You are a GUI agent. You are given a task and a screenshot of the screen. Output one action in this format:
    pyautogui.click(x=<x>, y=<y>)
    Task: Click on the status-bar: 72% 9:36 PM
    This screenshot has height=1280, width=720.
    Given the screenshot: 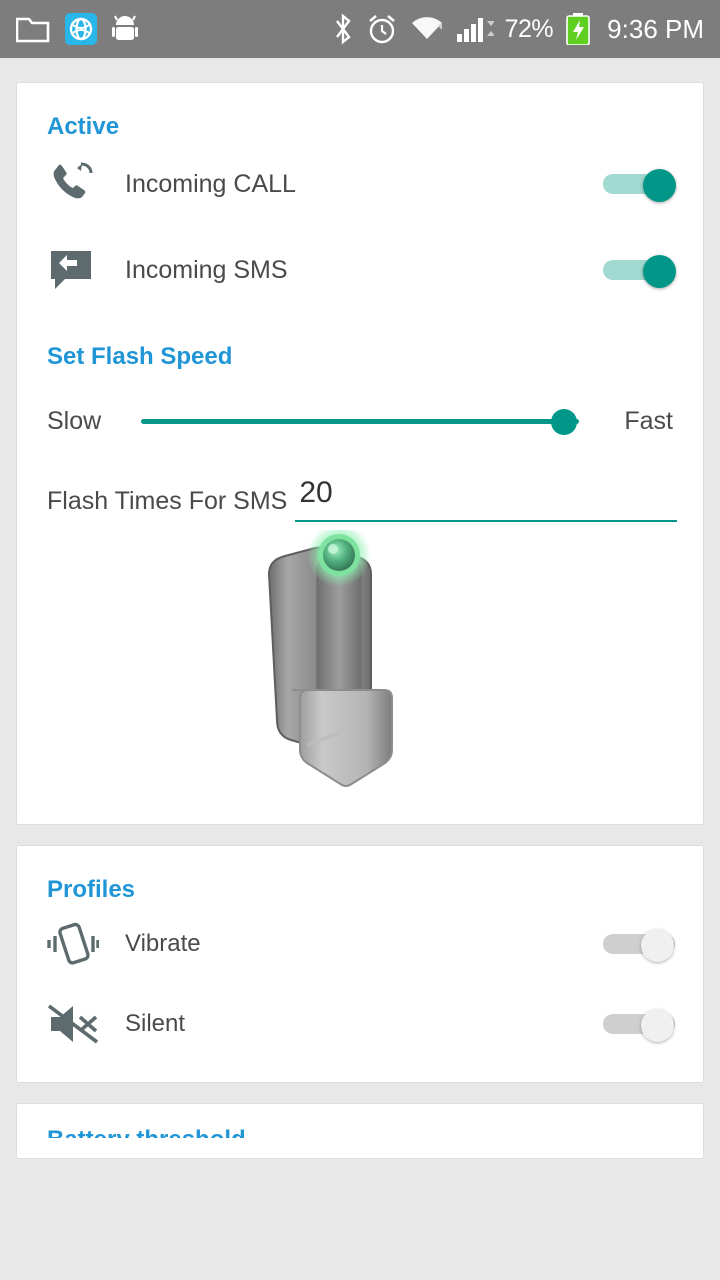 What is the action you would take?
    pyautogui.click(x=360, y=29)
    